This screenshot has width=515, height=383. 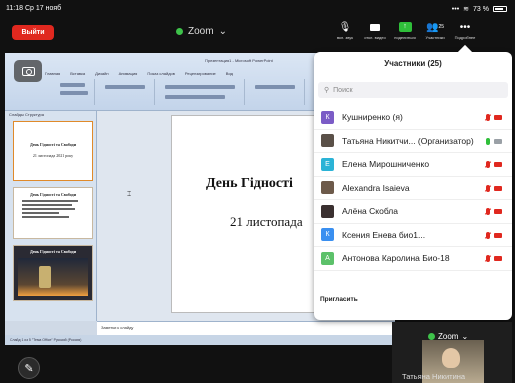 What do you see at coordinates (128, 73) in the screenshot?
I see `ppt-tab: Анимация` at bounding box center [128, 73].